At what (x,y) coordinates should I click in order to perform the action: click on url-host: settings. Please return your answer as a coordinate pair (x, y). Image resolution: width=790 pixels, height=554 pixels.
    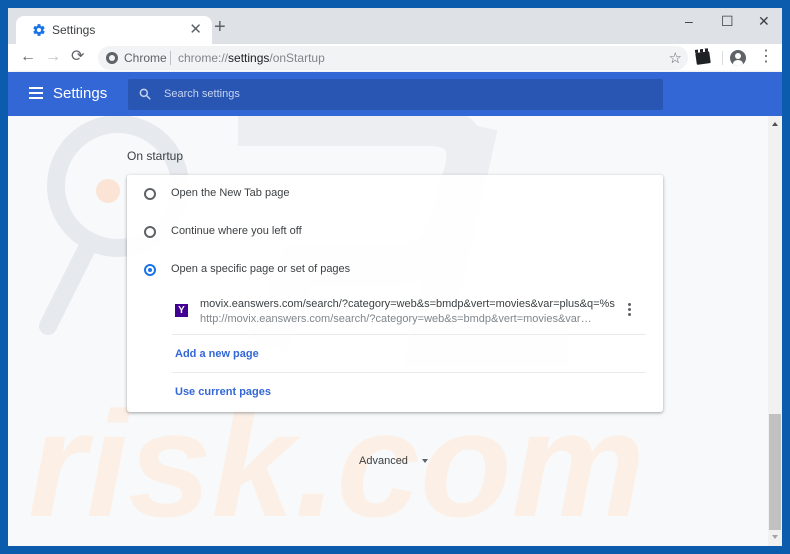
    Looking at the image, I should click on (249, 58).